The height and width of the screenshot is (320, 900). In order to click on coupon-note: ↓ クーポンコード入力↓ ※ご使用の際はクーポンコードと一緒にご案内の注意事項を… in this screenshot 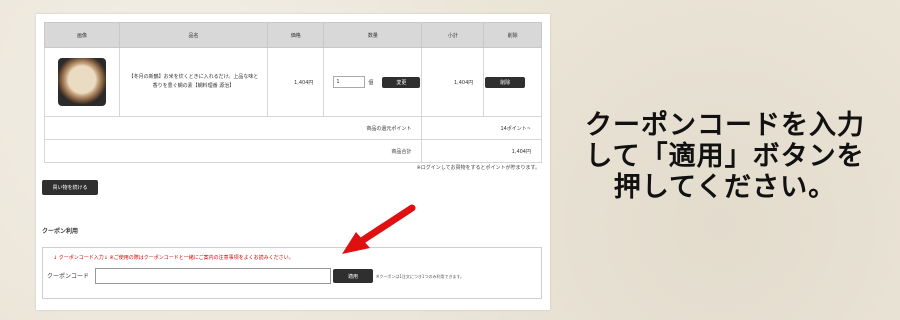, I will do `click(173, 258)`.